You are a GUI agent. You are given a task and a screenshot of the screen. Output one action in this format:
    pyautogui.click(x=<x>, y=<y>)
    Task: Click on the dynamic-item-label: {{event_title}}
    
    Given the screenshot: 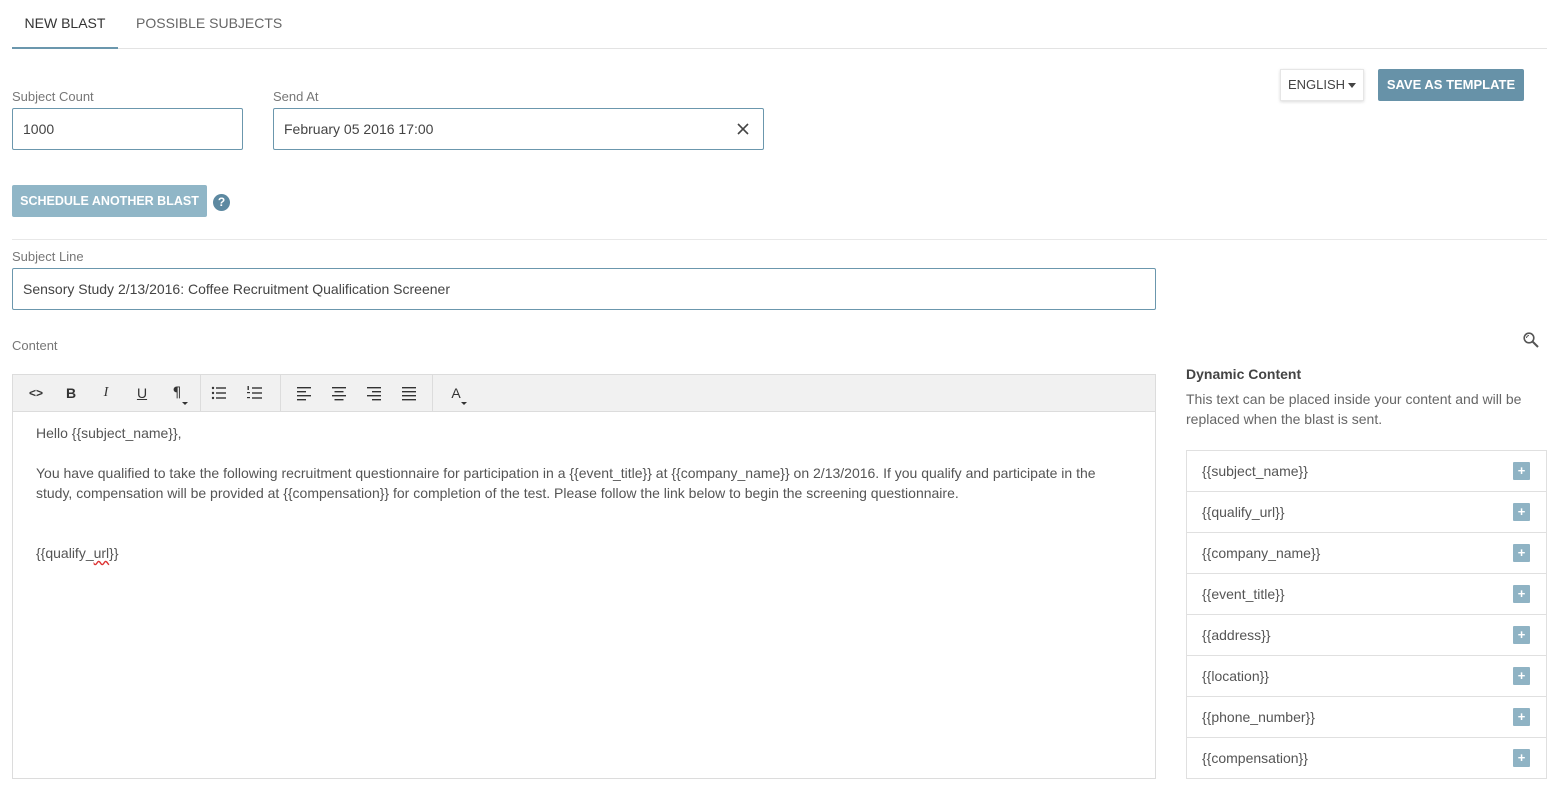 What is the action you would take?
    pyautogui.click(x=1243, y=594)
    